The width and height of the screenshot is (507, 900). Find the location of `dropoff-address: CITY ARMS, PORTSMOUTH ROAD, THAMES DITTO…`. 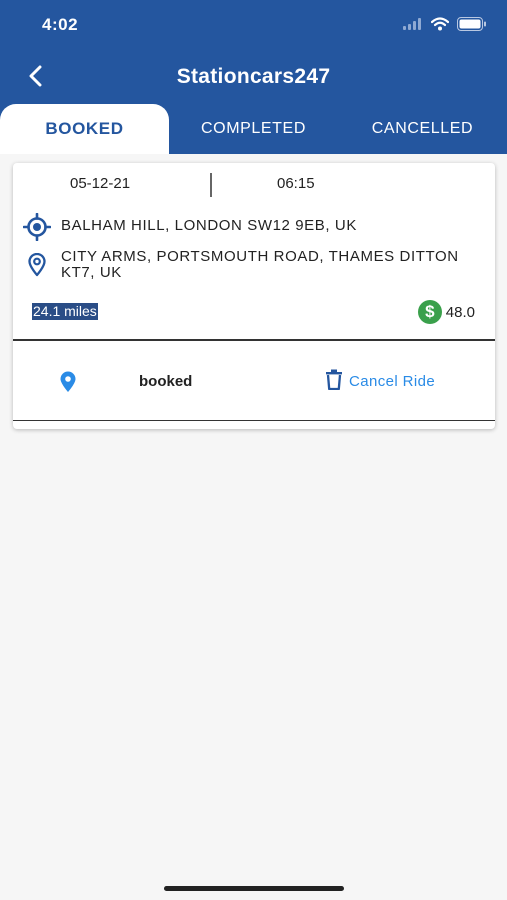

dropoff-address: CITY ARMS, PORTSMOUTH ROAD, THAMES DITTO… is located at coordinates (260, 264).